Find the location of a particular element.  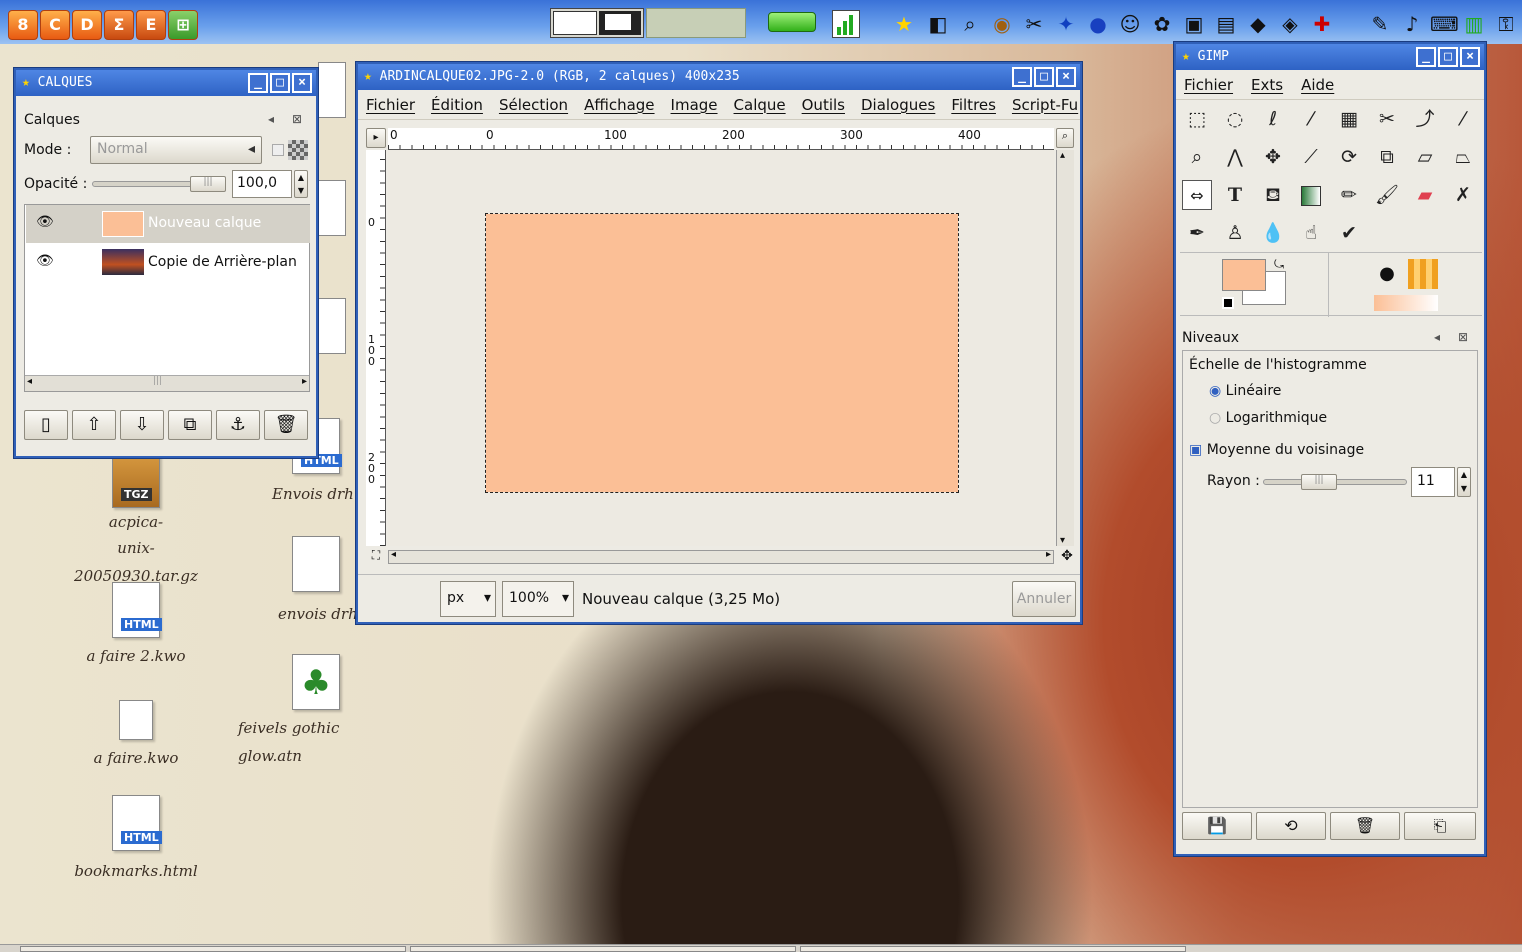

desktop-icon-feivels: ♣ feivels gothic glow.atn is located at coordinates (323, 712).